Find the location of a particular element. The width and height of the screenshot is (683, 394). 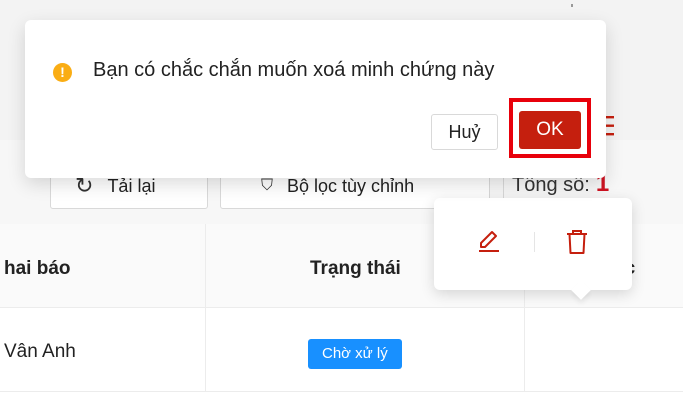

header-status: Trạng thái is located at coordinates (355, 268).